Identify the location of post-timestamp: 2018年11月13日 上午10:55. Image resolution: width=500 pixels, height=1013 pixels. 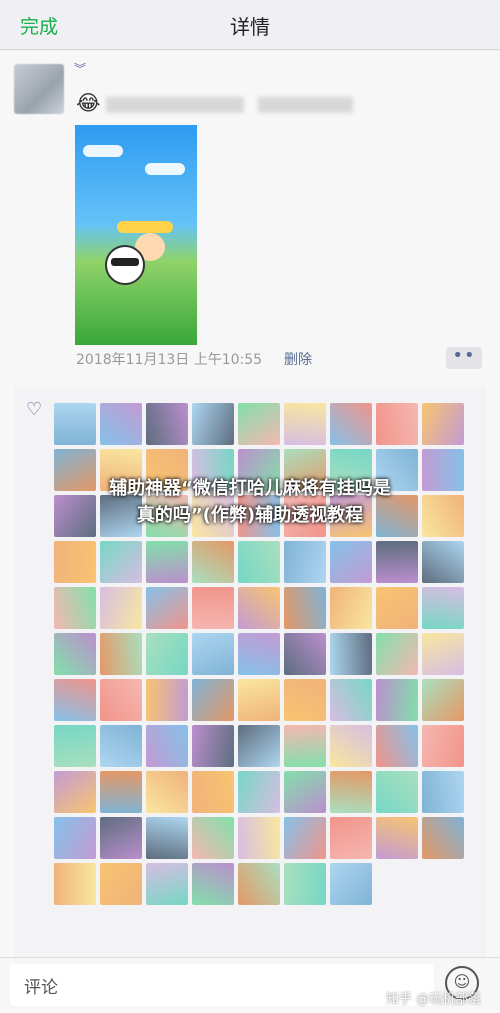
(169, 360).